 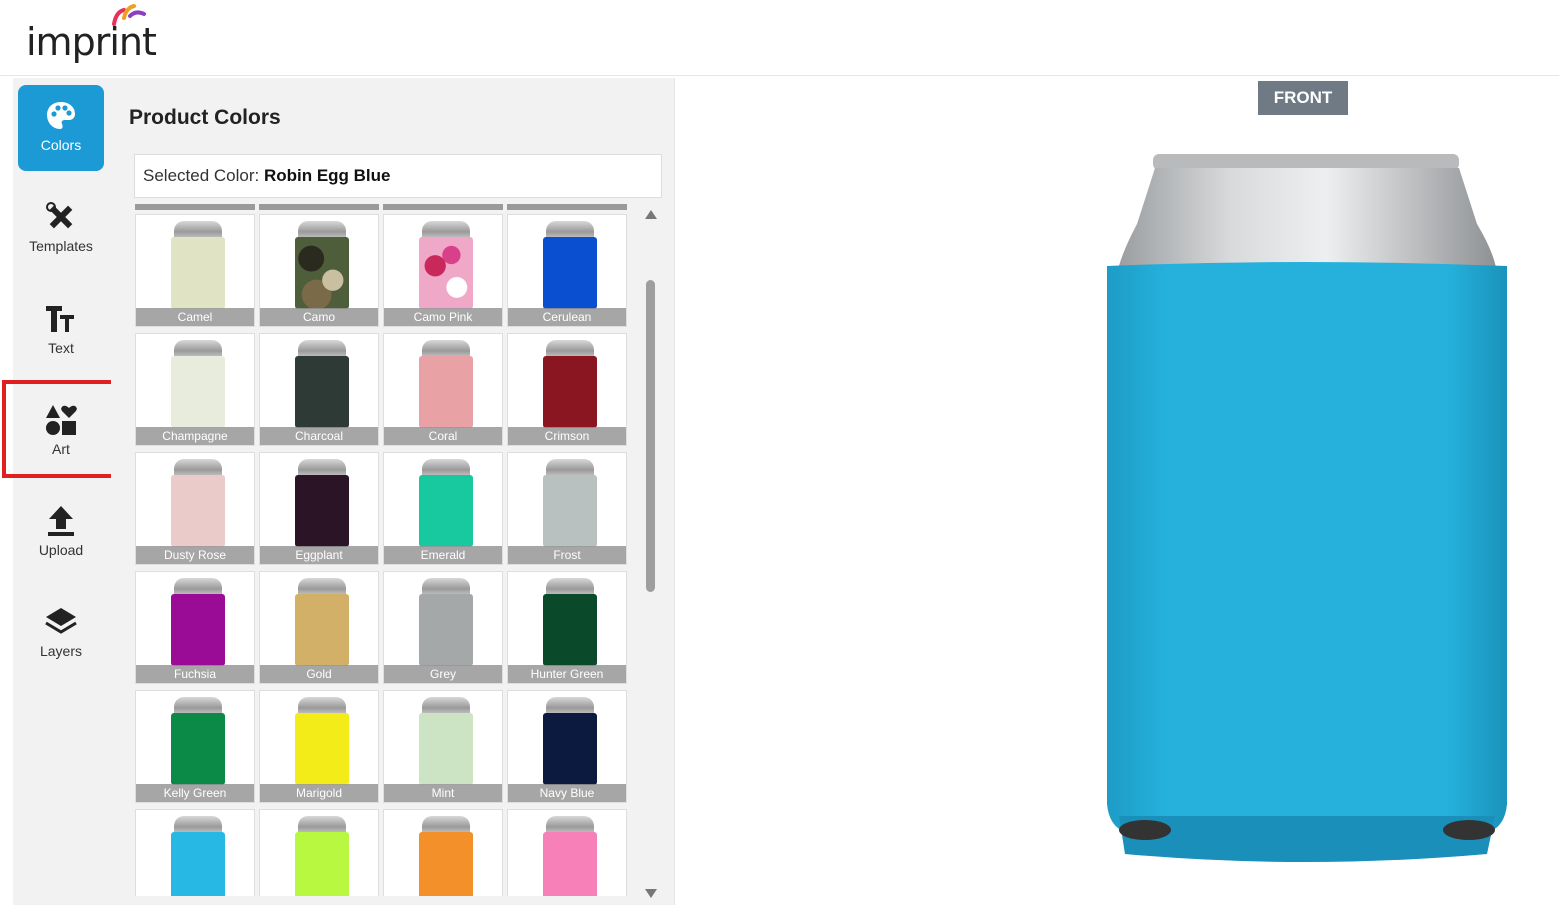 I want to click on swatch-label: Frost, so click(x=567, y=555).